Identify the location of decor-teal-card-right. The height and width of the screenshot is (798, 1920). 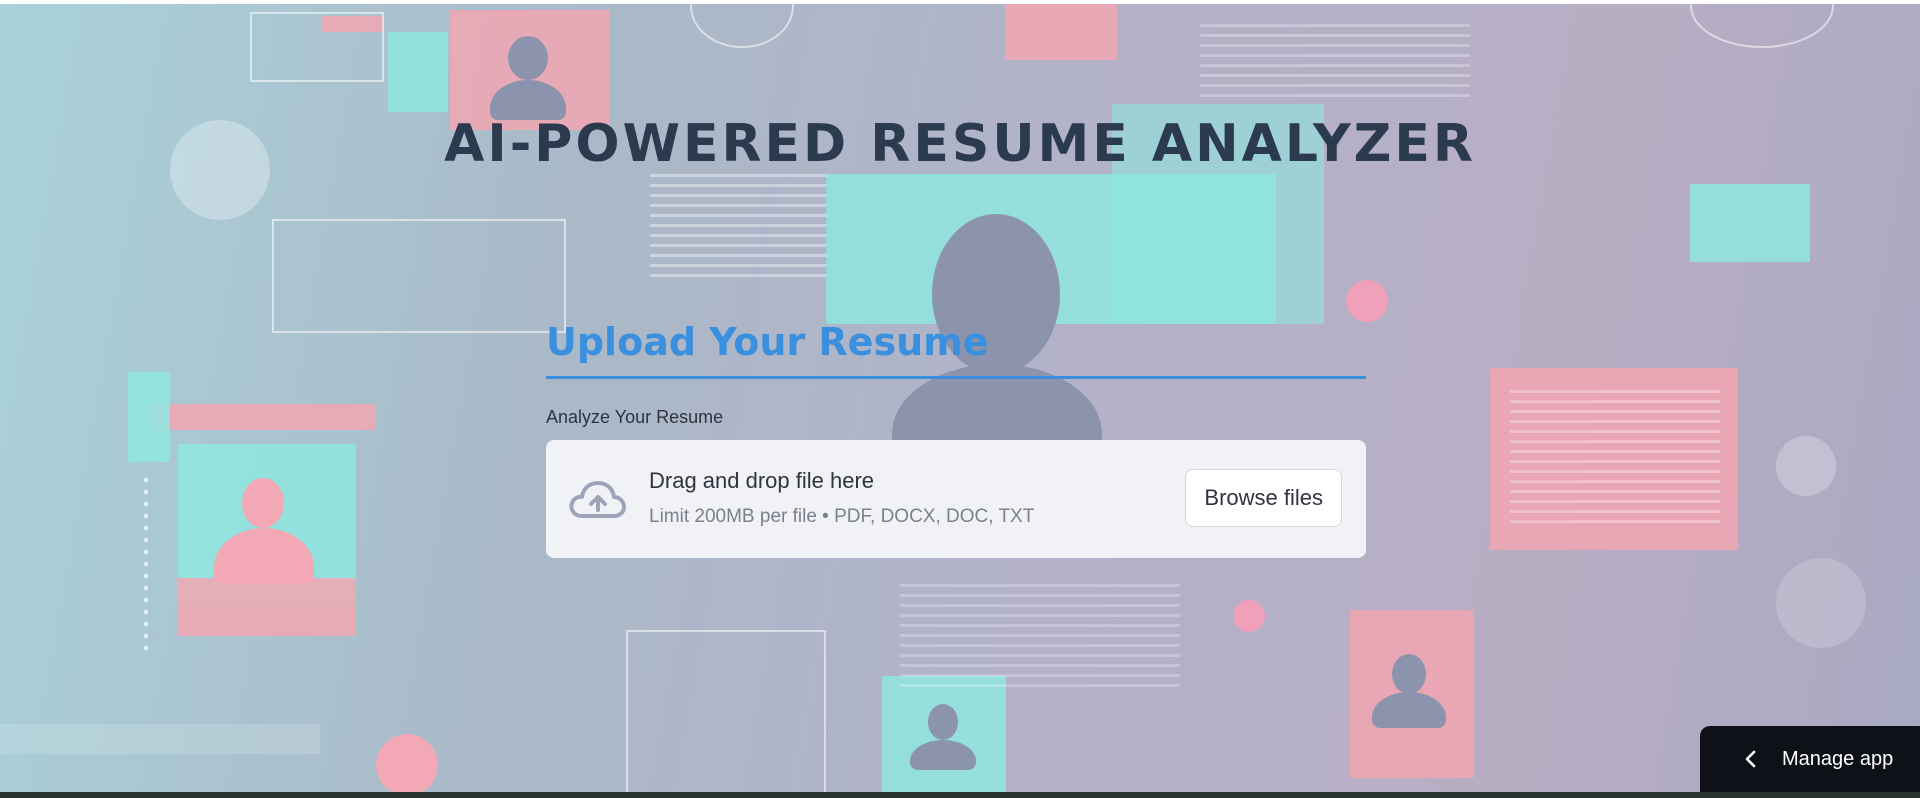
(1750, 223).